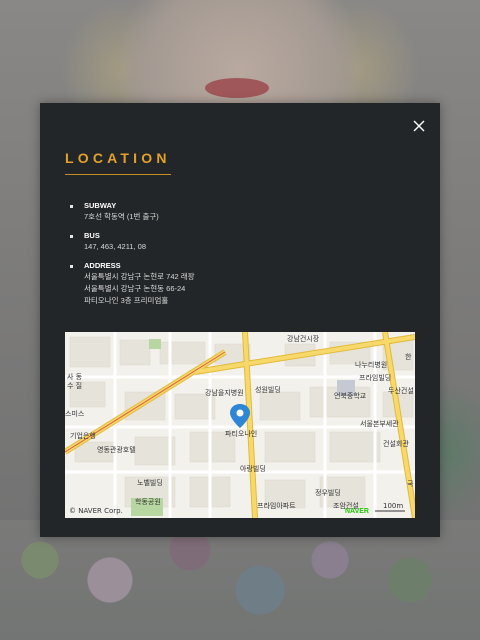 This screenshot has width=480, height=640. Describe the element at coordinates (396, 443) in the screenshot. I see `map-label-construction: 건설회관` at that location.